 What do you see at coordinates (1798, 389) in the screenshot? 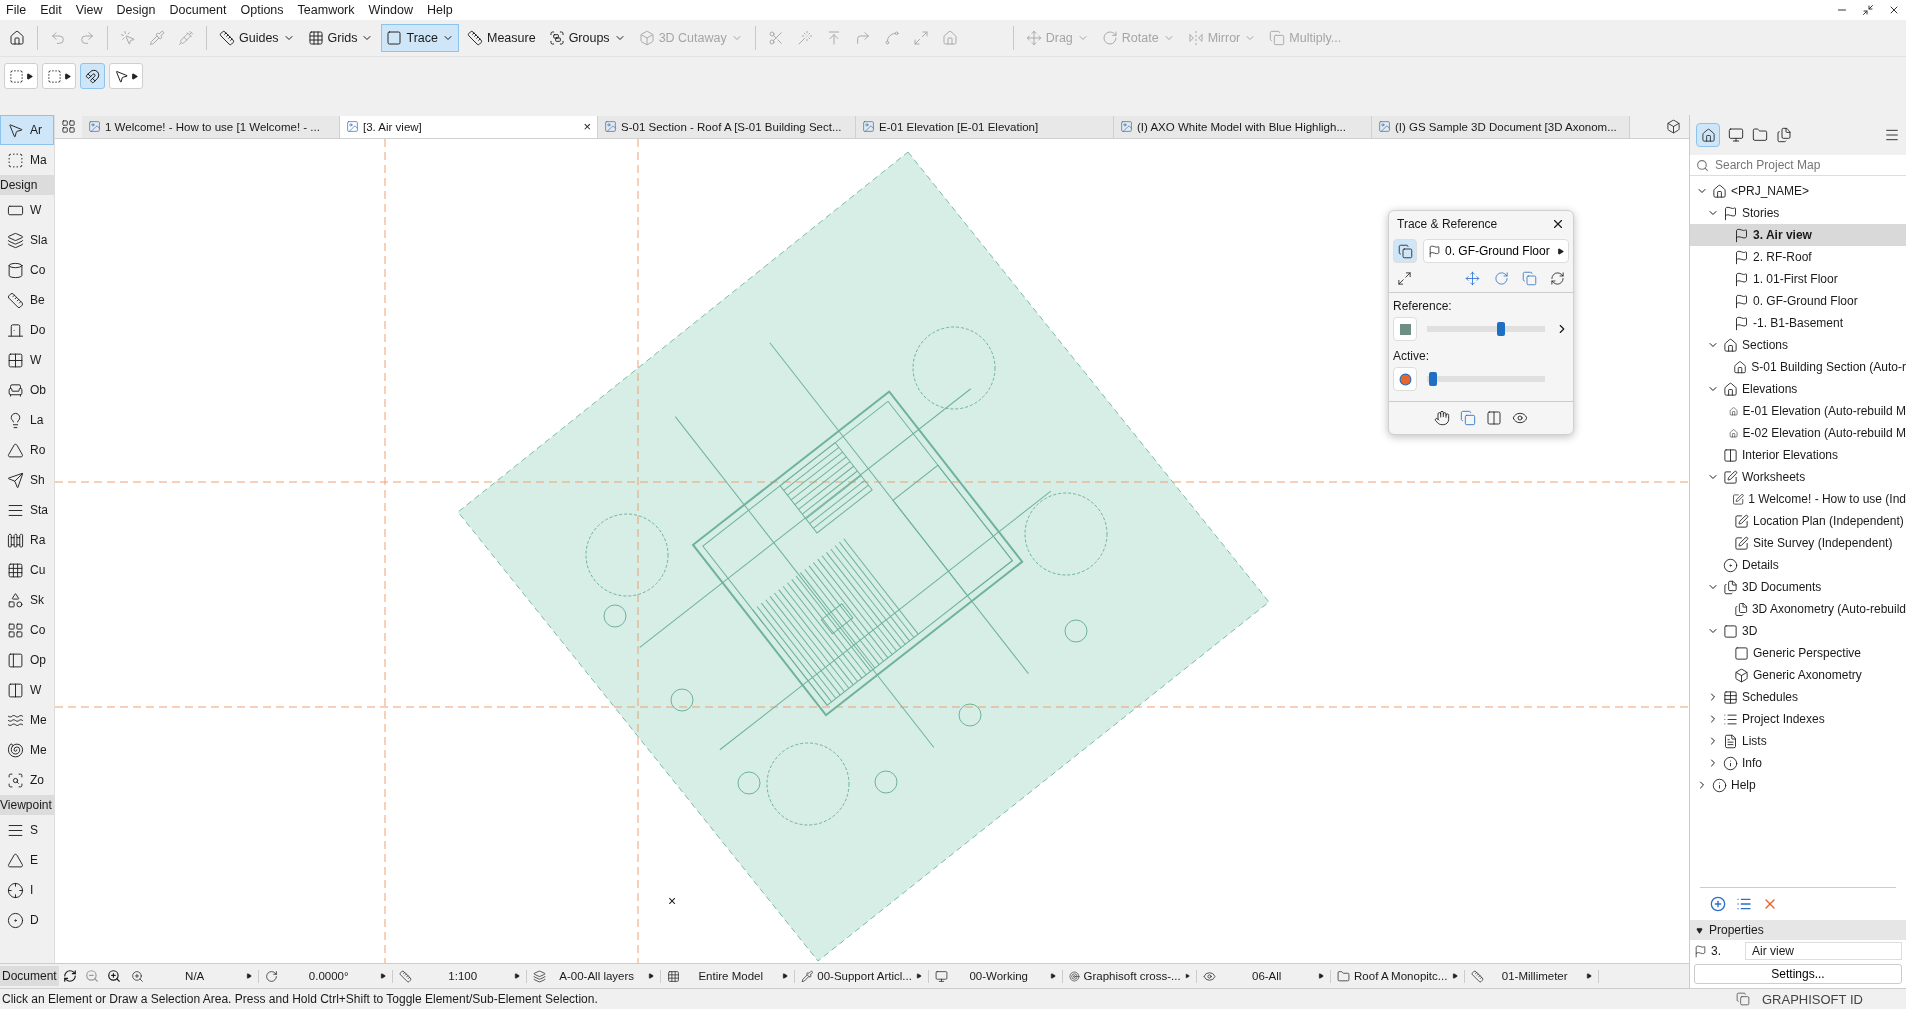
I see `tree-item: Elevations` at bounding box center [1798, 389].